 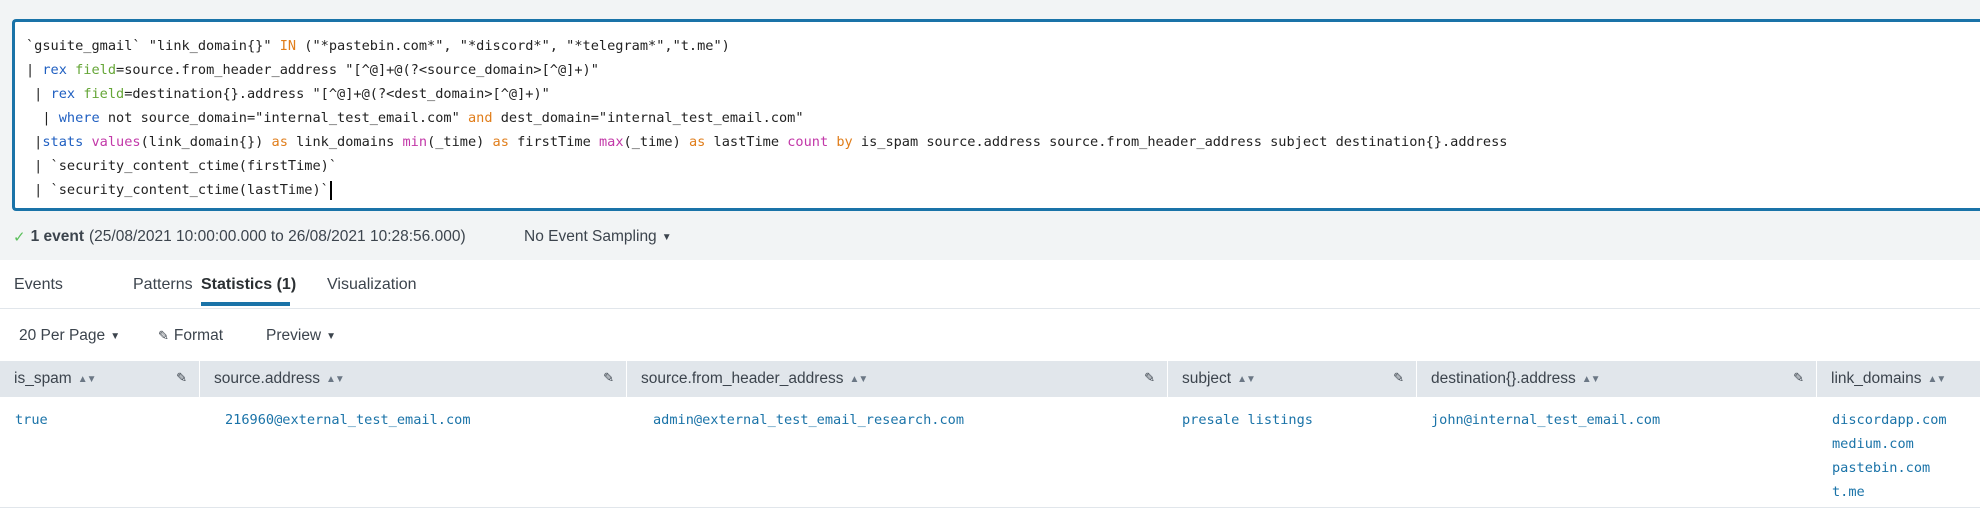 I want to click on tab-events: Events, so click(x=38, y=285).